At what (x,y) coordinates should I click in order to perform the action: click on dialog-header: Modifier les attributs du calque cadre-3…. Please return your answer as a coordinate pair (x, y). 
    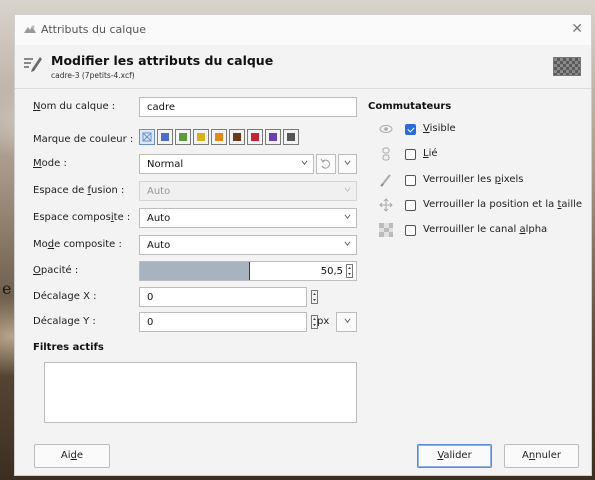
    Looking at the image, I should click on (303, 67).